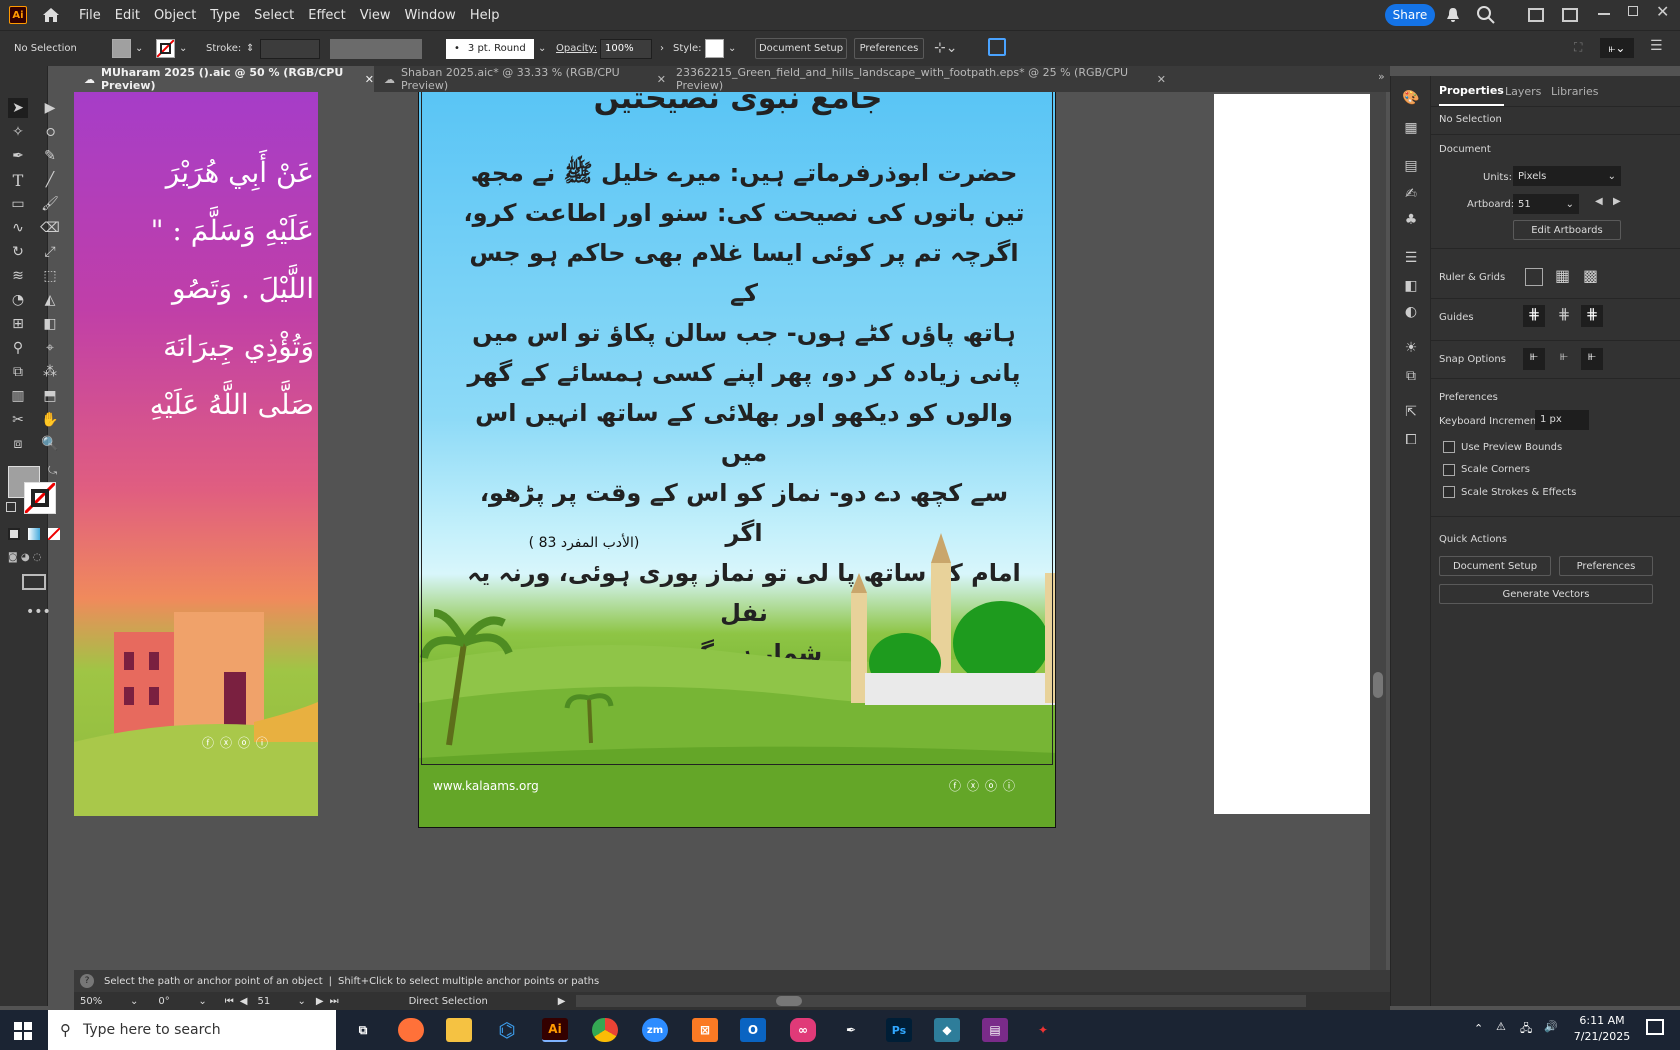 The width and height of the screenshot is (1680, 1050). Describe the element at coordinates (1592, 316) in the screenshot. I see `smart-guides-icon: ⋕` at that location.